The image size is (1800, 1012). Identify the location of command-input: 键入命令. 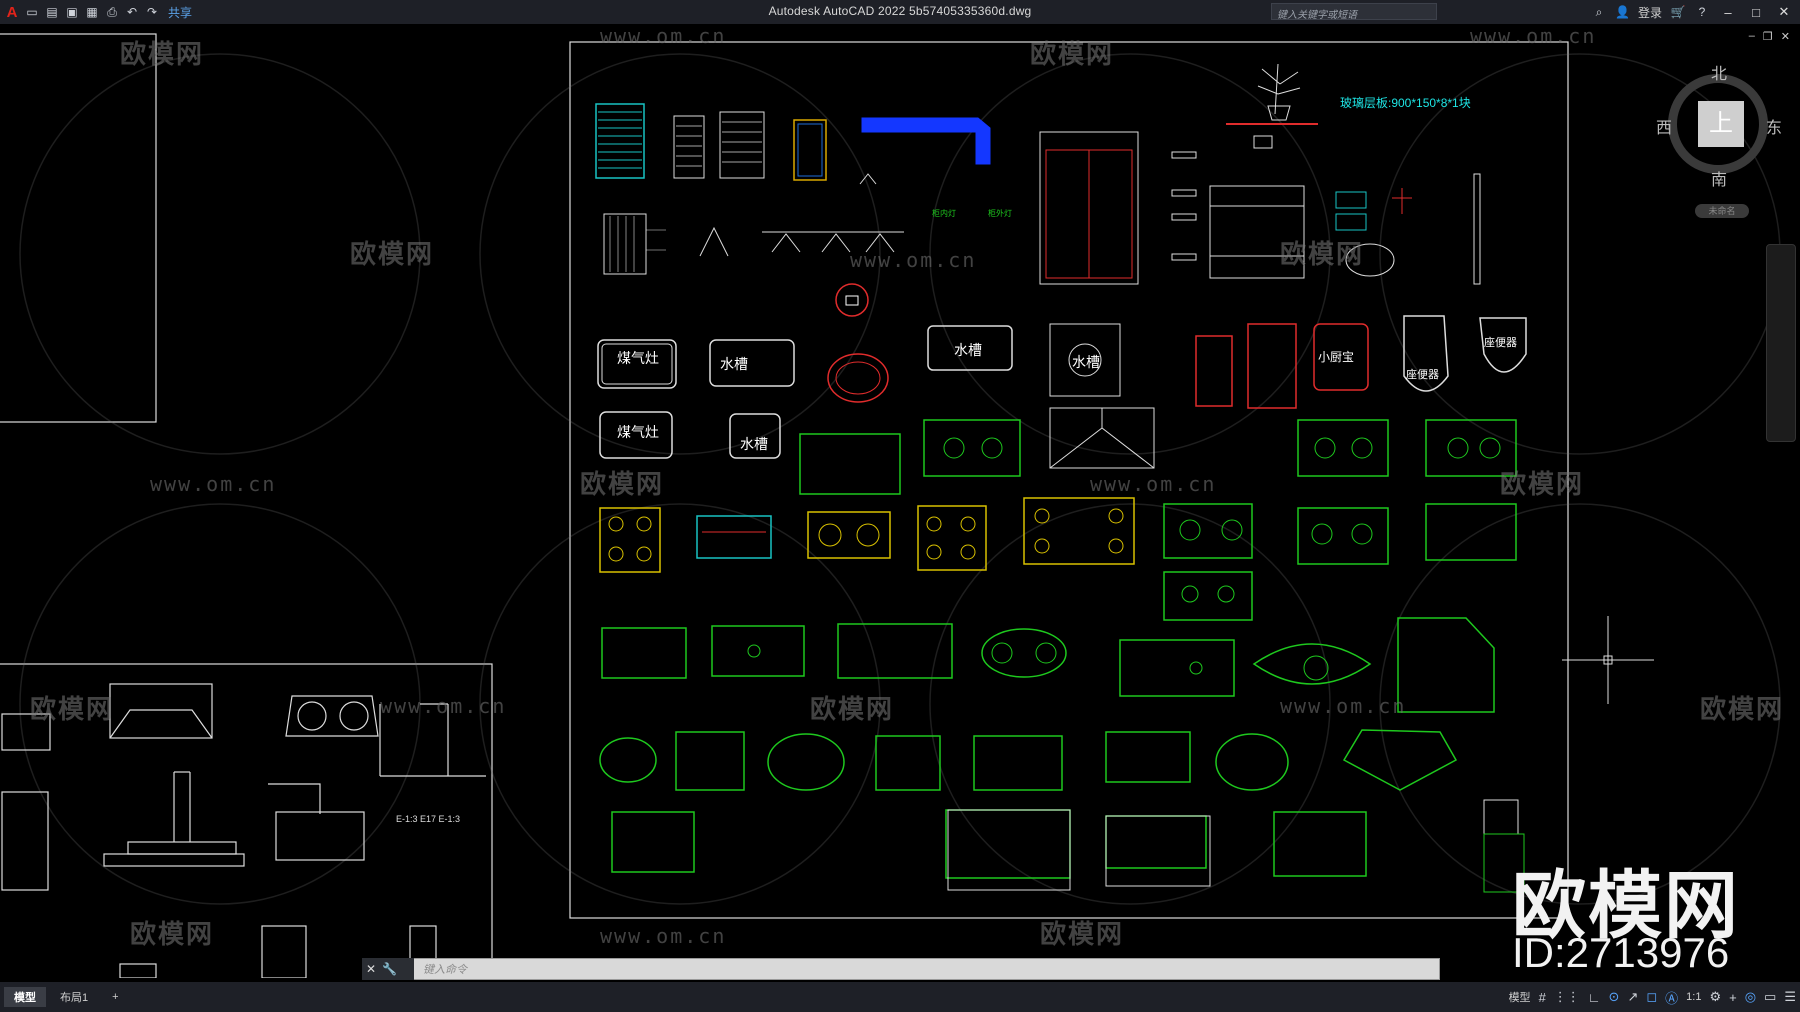
(445, 969).